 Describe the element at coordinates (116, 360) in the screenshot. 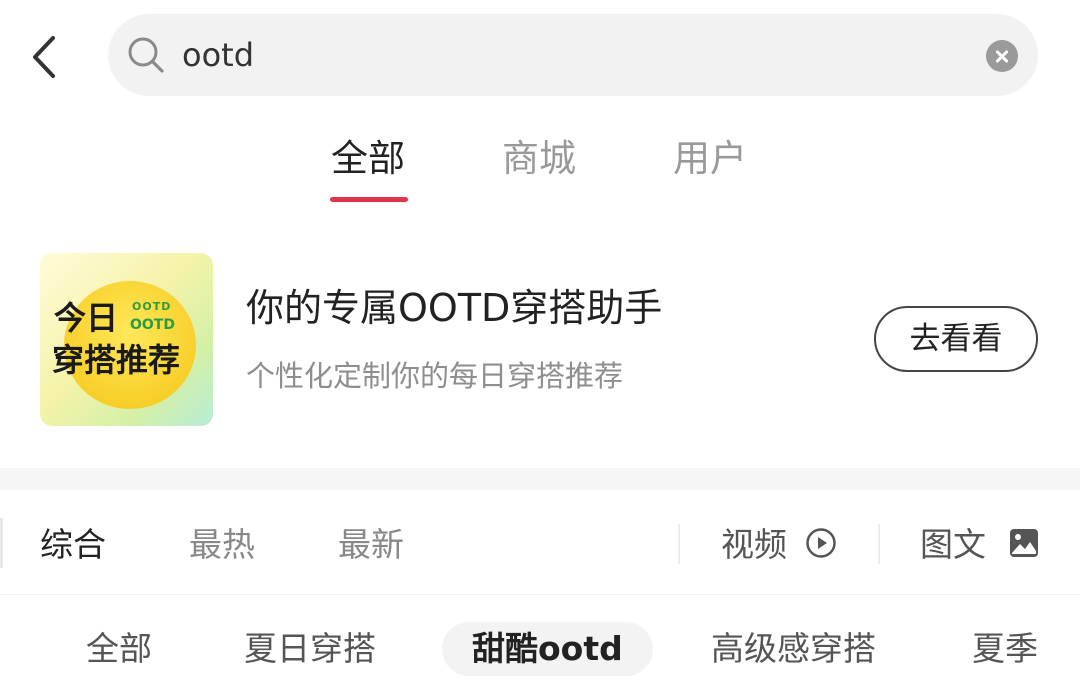

I see `thumb-title-line2: 穿搭推荐` at that location.